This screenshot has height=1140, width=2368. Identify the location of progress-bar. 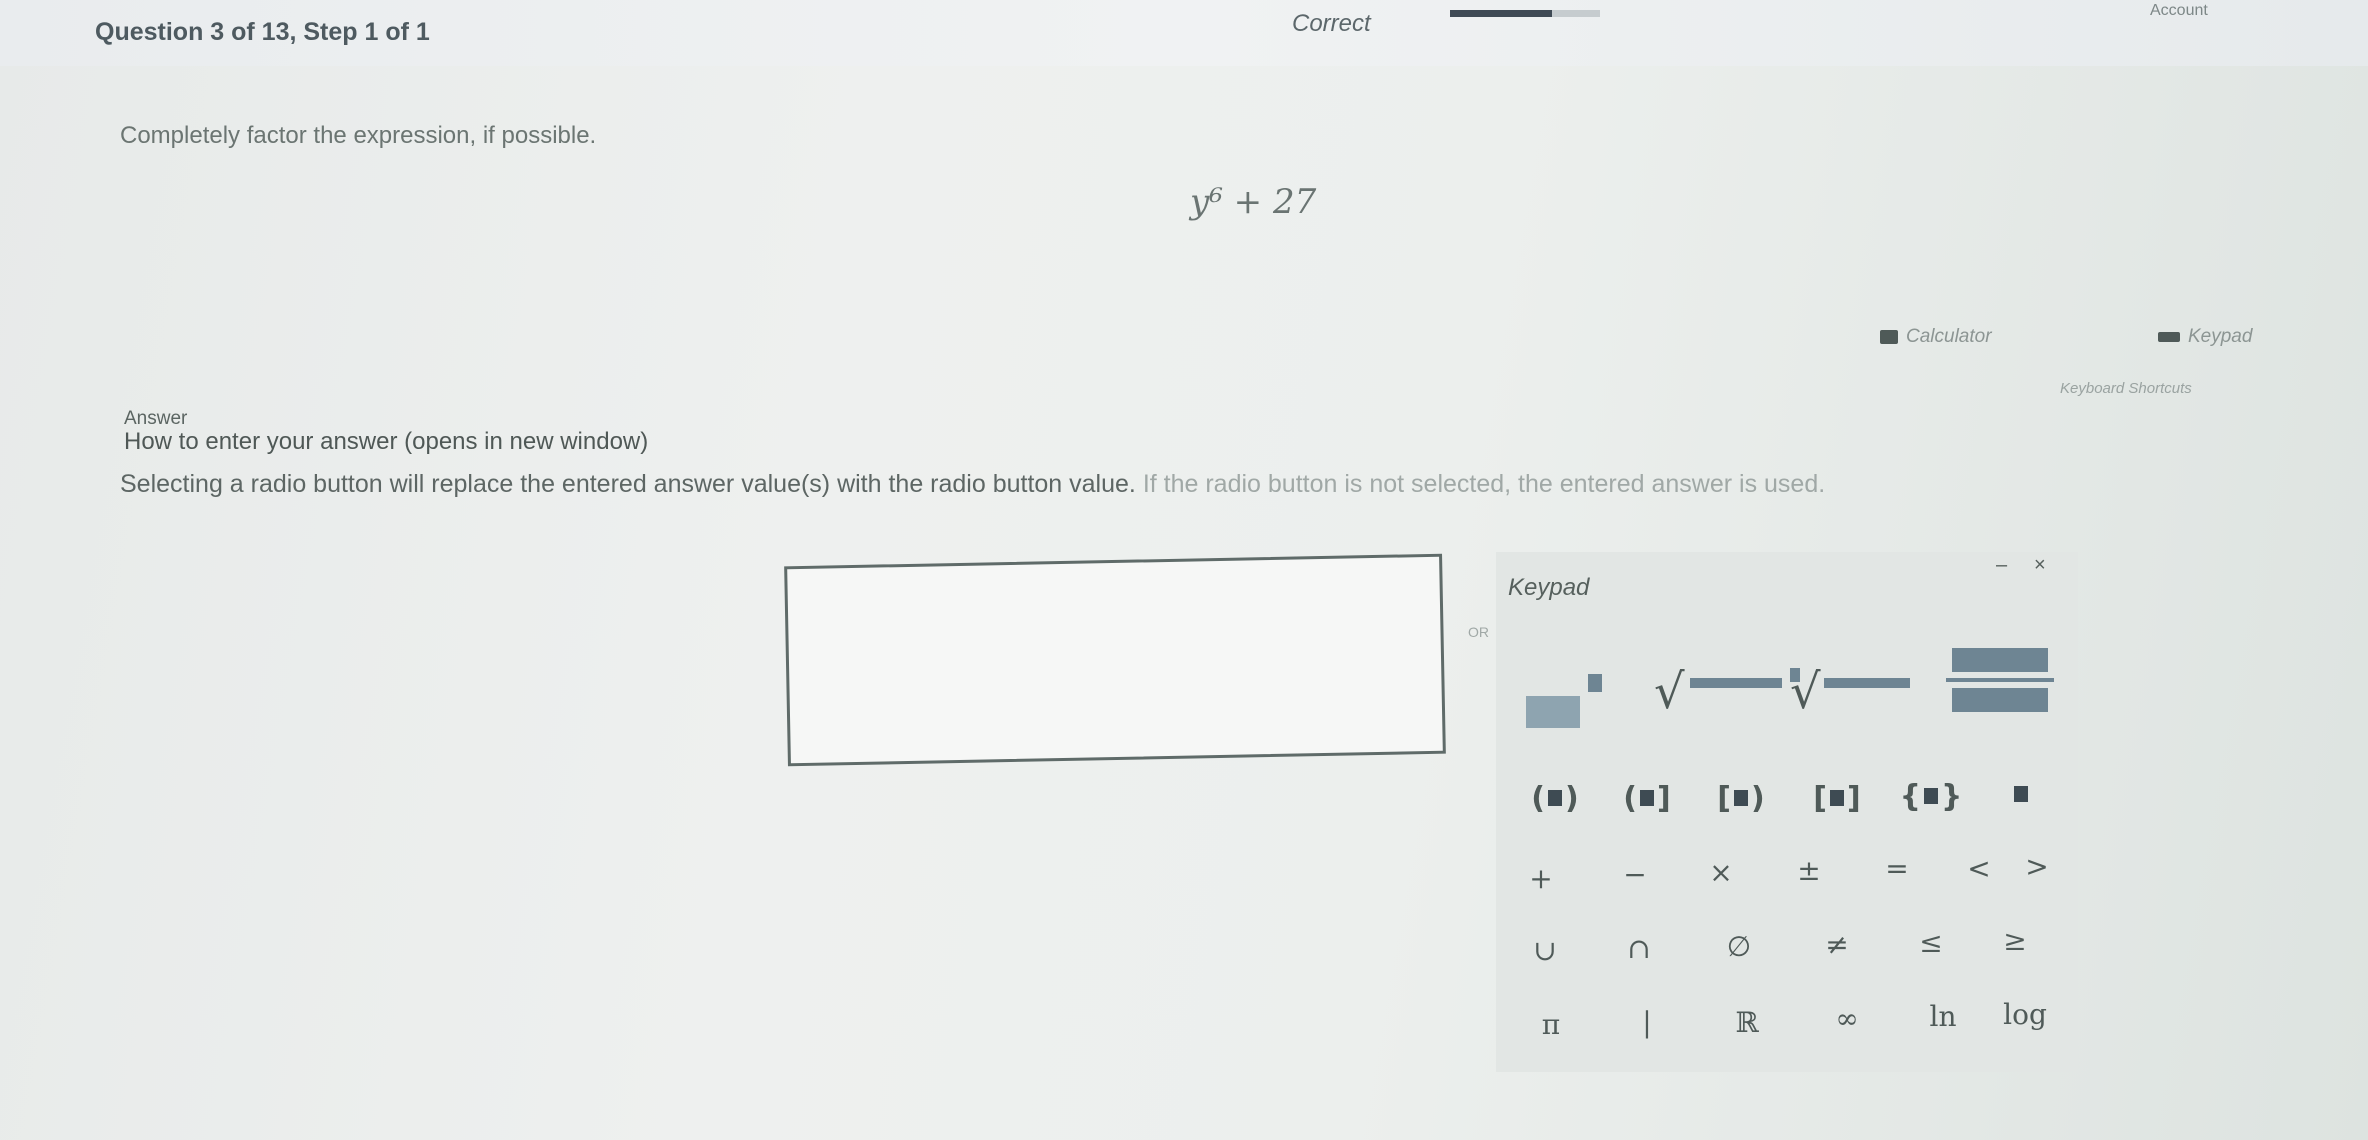
(1525, 13).